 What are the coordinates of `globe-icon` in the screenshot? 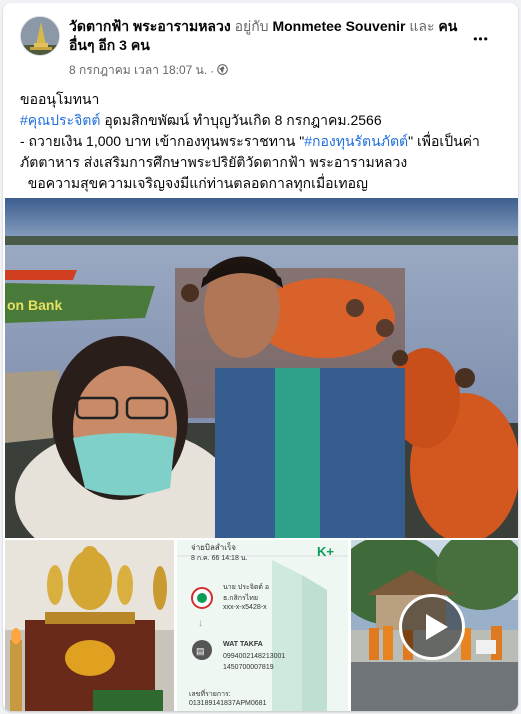 It's located at (223, 70).